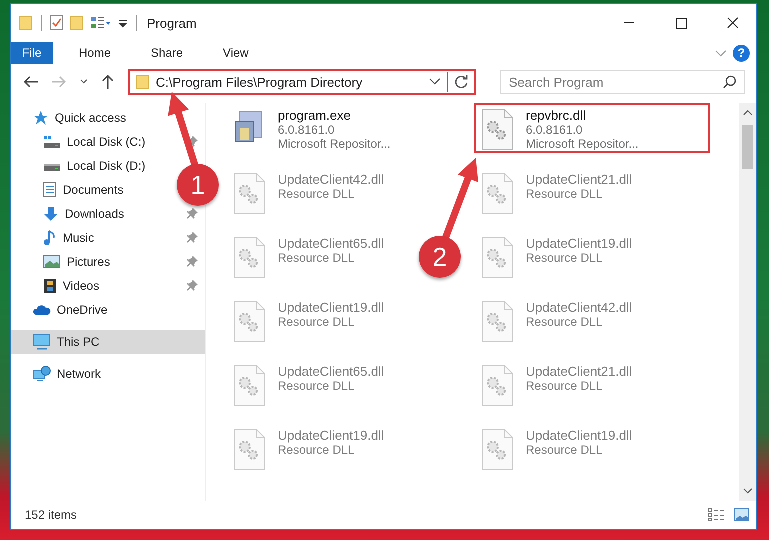 This screenshot has width=769, height=540. Describe the element at coordinates (108, 374) in the screenshot. I see `sidebar-item: Network` at that location.